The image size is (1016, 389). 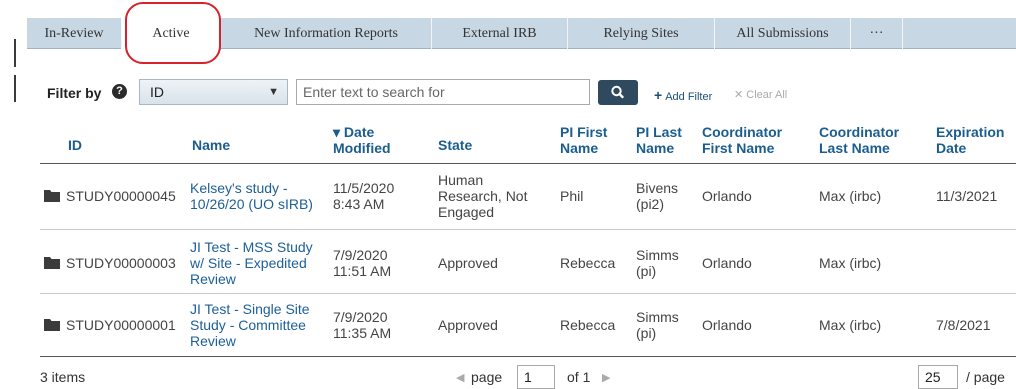 What do you see at coordinates (739, 95) in the screenshot?
I see `close-icon: ✕` at bounding box center [739, 95].